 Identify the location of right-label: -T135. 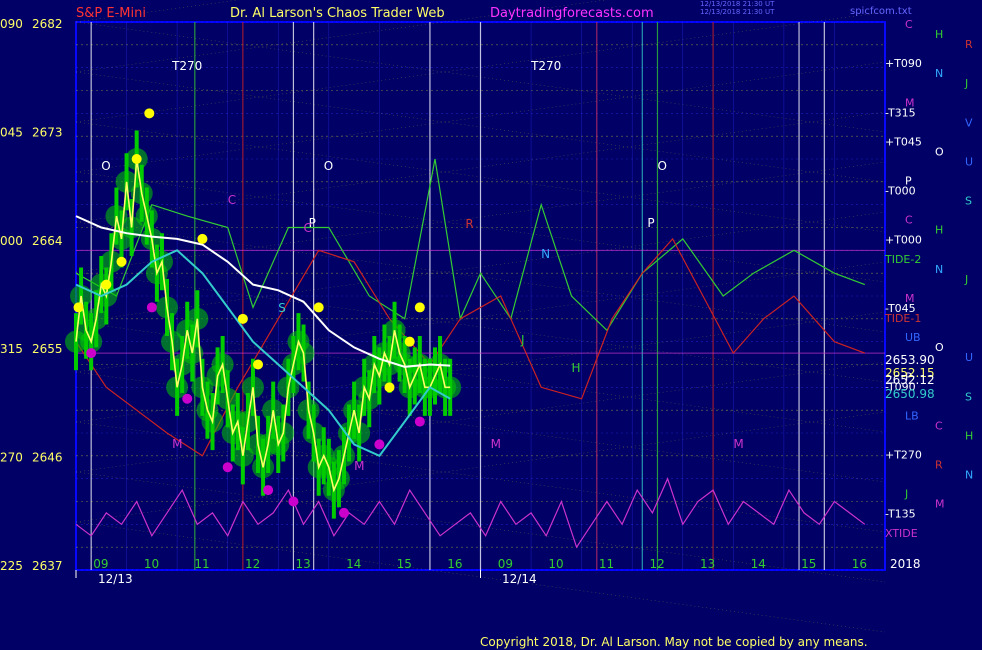
(900, 514).